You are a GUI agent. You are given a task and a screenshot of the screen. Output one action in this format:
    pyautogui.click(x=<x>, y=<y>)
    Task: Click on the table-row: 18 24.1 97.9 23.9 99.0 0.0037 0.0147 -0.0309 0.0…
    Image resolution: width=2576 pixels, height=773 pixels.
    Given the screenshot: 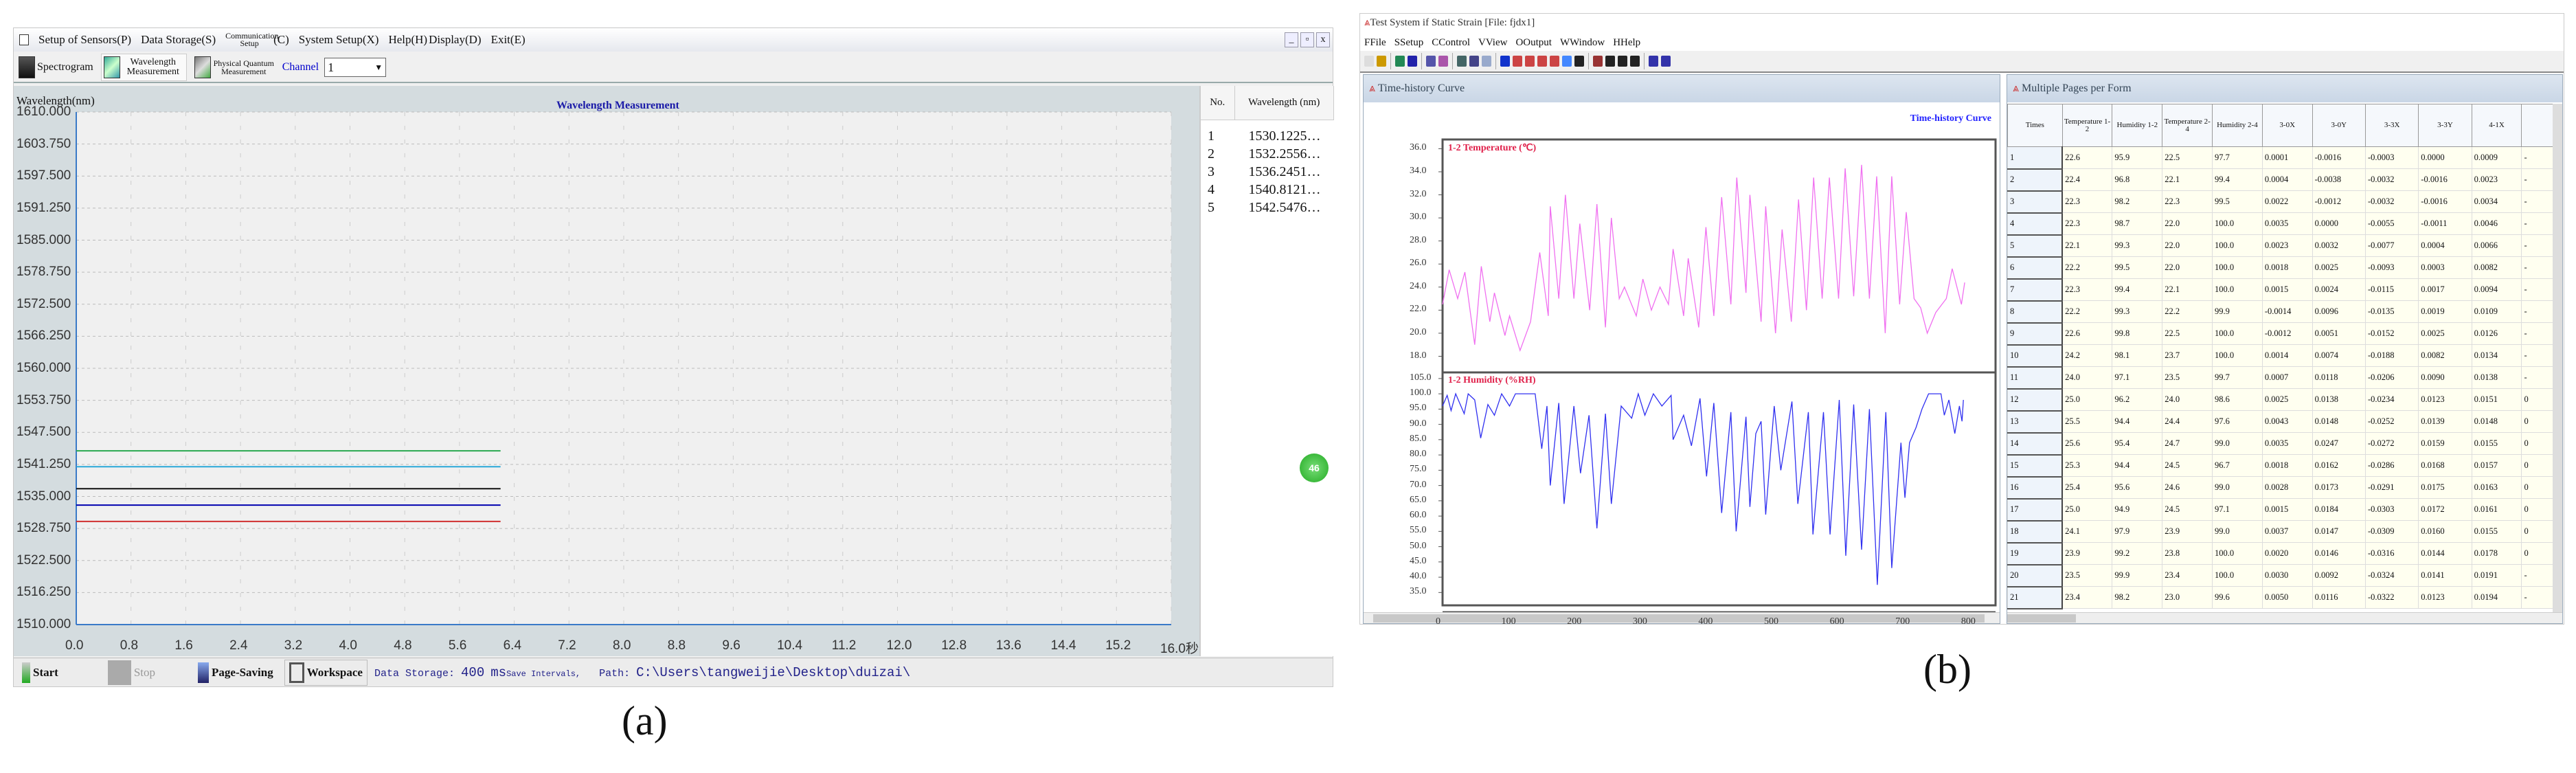 What is the action you would take?
    pyautogui.click(x=2280, y=532)
    